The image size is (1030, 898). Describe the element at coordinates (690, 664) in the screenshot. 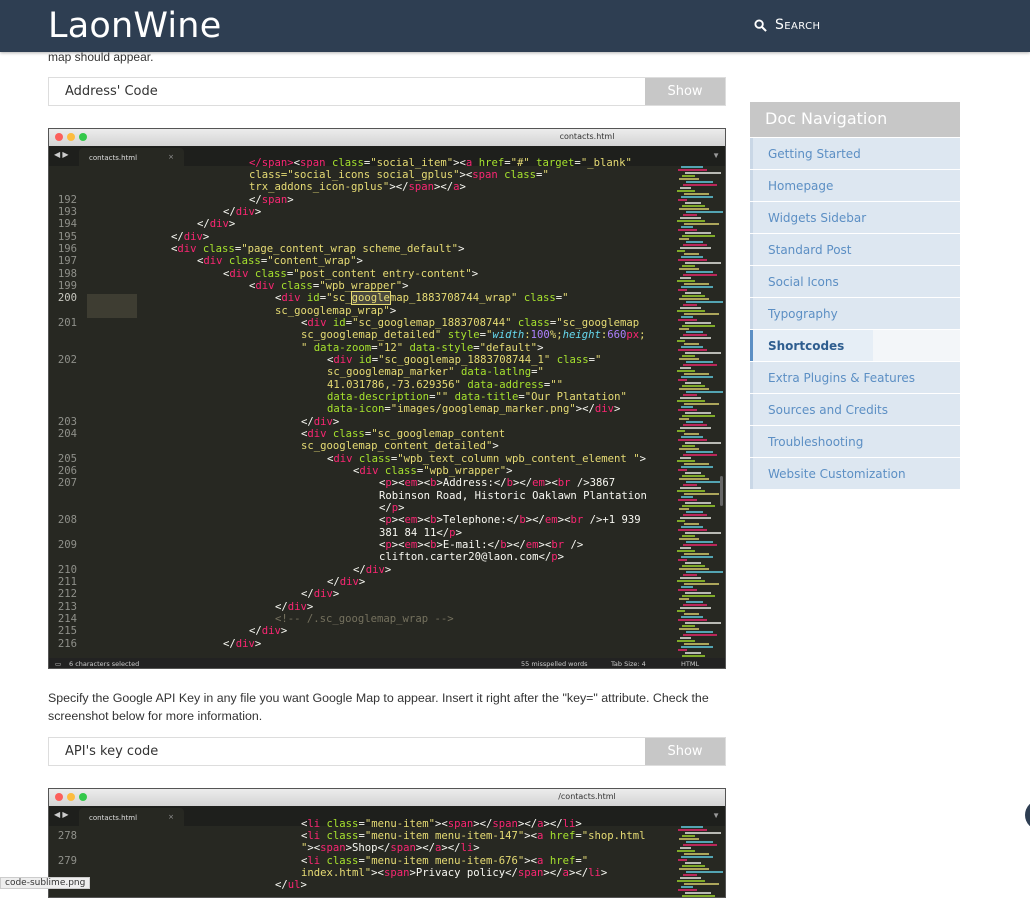

I see `status-syntax: HTML` at that location.